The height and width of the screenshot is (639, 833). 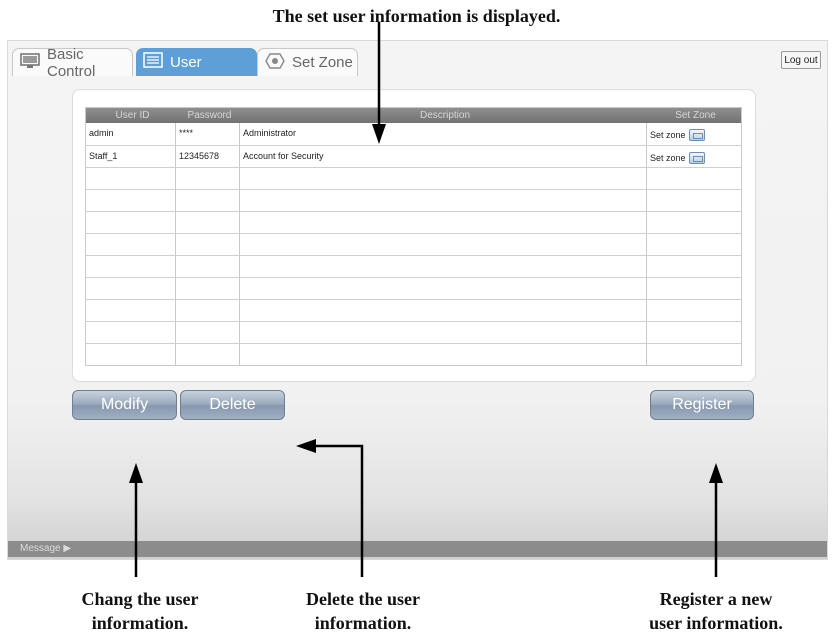 What do you see at coordinates (209, 115) in the screenshot?
I see `header-password: Password` at bounding box center [209, 115].